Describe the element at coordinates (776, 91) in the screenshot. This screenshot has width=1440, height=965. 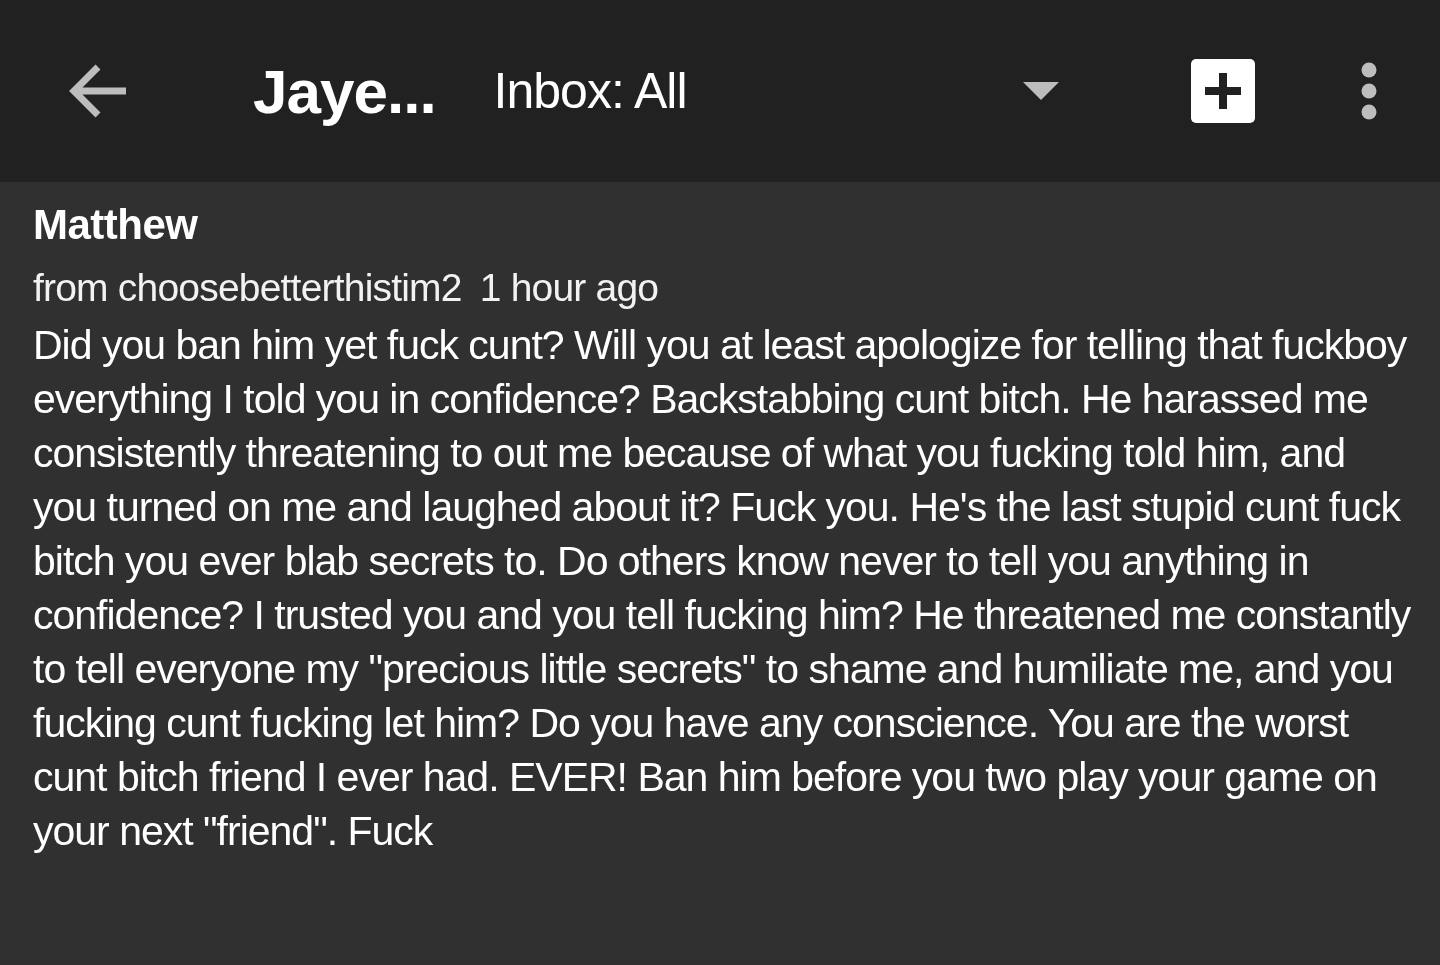
I see `inbox-dropdown: Inbox: All` at that location.